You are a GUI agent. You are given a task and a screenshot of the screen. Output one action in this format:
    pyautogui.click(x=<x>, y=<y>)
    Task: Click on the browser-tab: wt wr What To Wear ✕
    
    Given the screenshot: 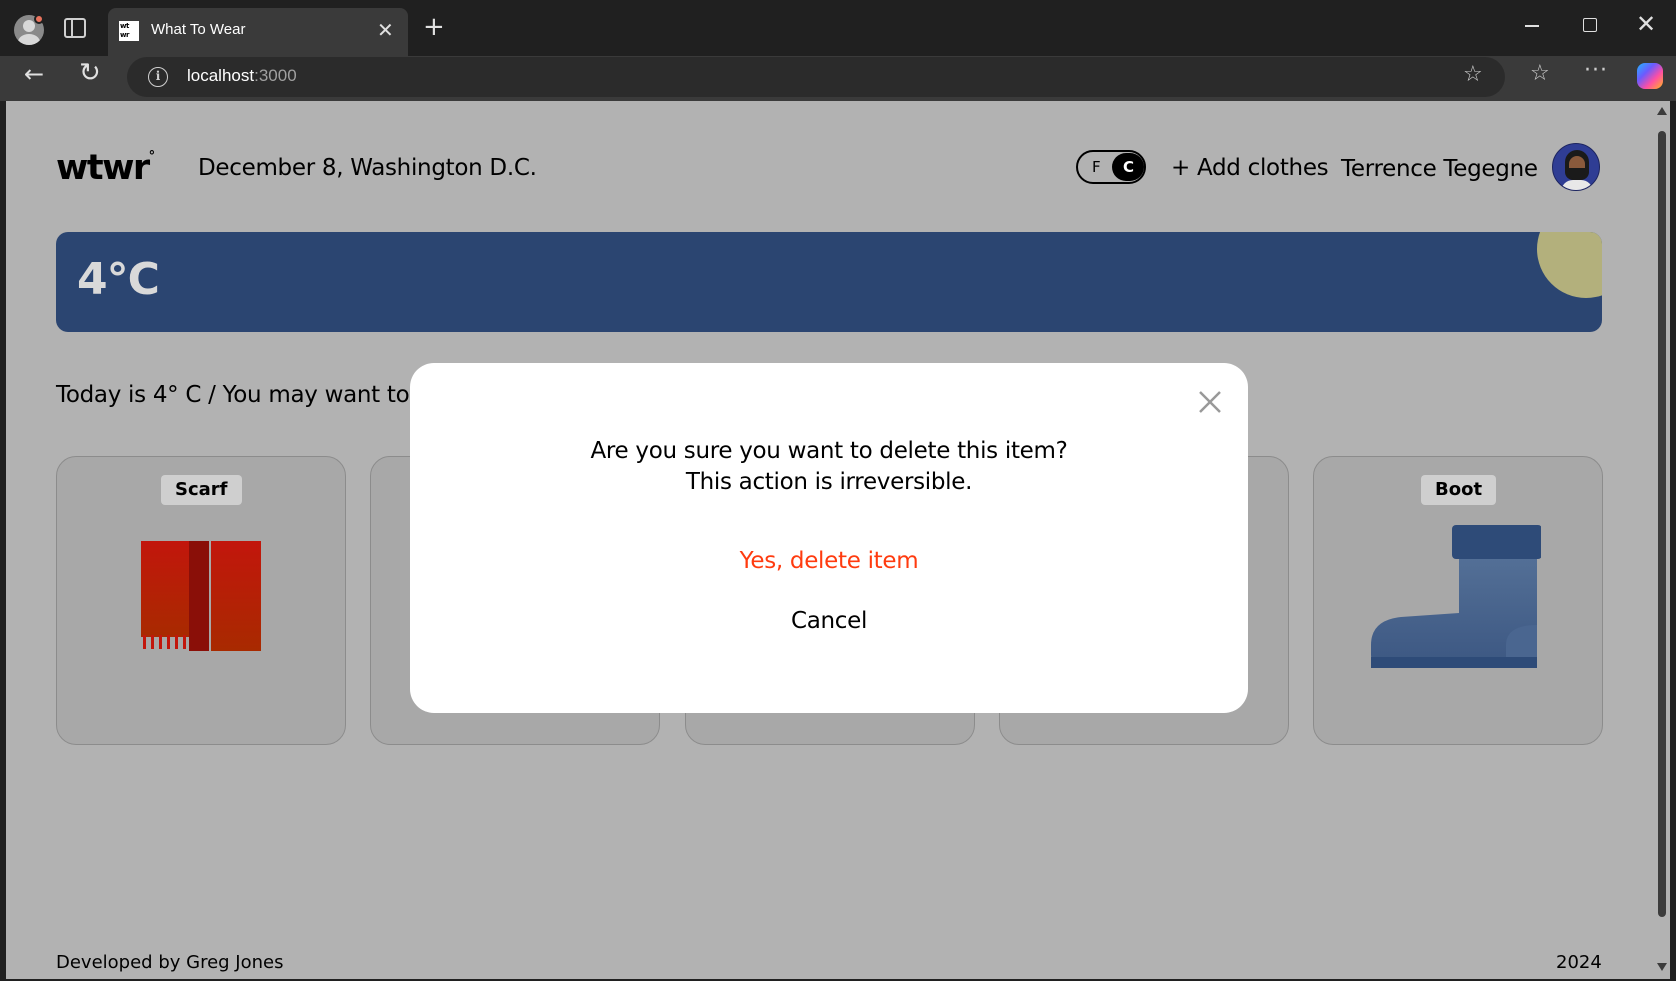 What is the action you would take?
    pyautogui.click(x=258, y=32)
    